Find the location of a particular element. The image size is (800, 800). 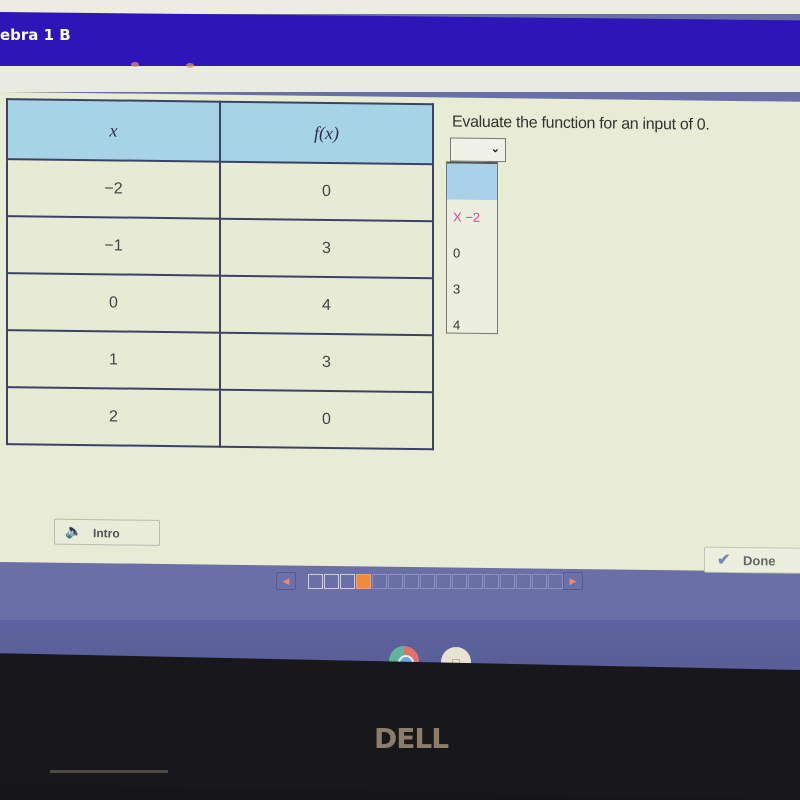

cell-x: 0 is located at coordinates (113, 303).